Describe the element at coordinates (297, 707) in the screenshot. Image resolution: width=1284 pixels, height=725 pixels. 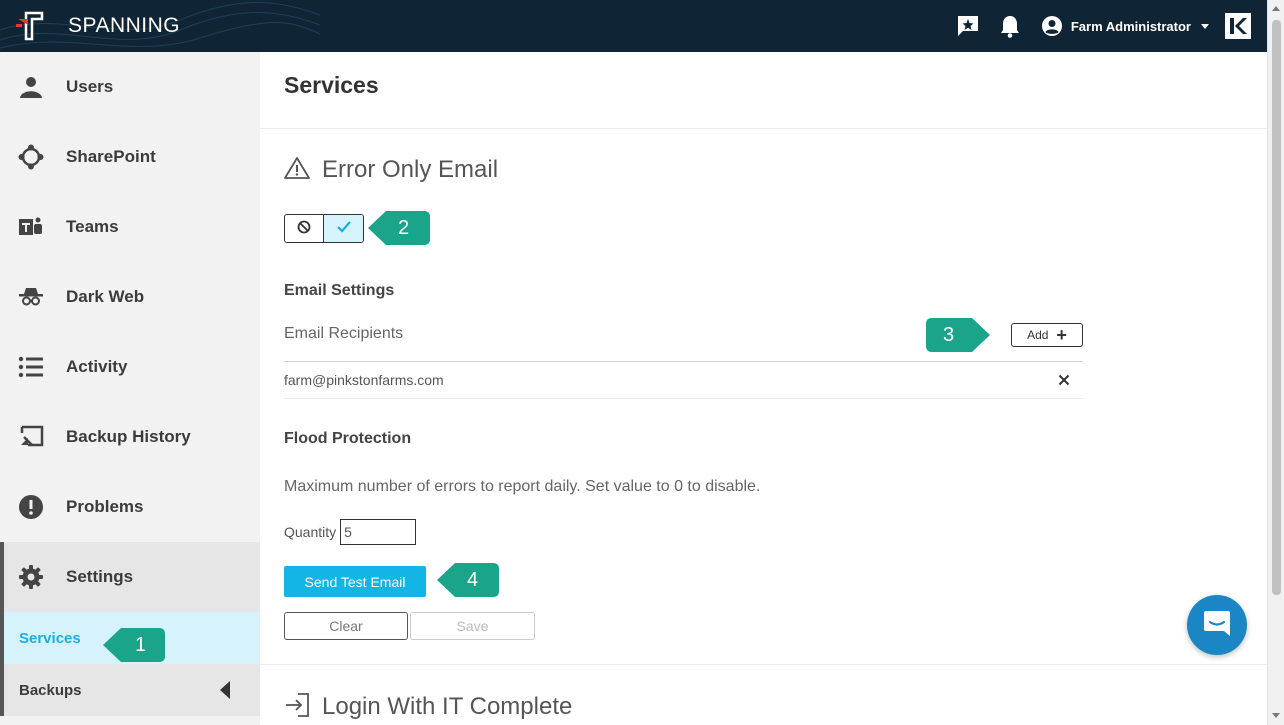
I see `login-icon` at that location.